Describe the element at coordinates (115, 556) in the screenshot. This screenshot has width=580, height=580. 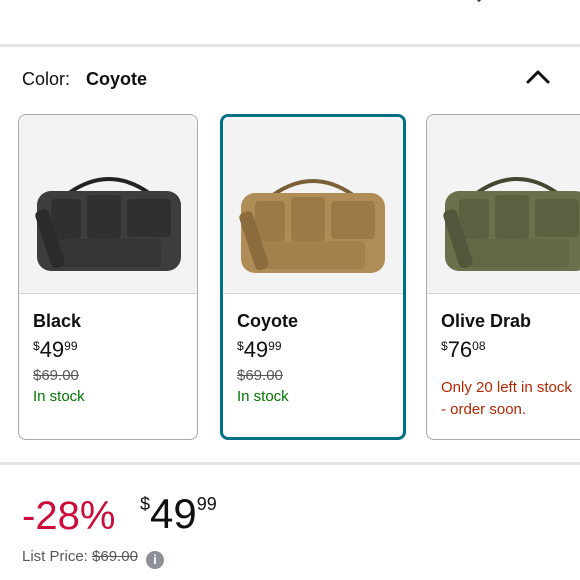
I see `list-price-value: $69.00` at that location.